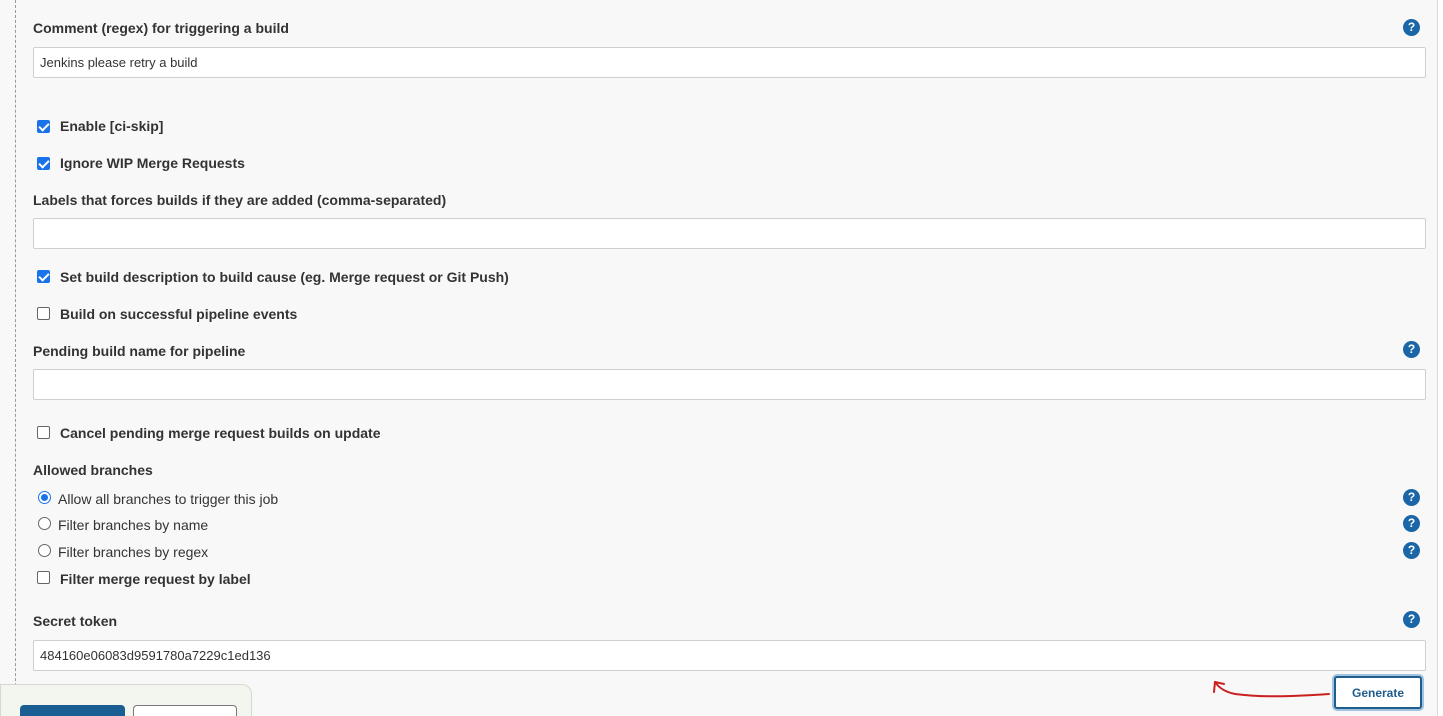 This screenshot has width=1443, height=716. What do you see at coordinates (168, 499) in the screenshot?
I see `allow-all-branches-label: Allow all branches to trigger this job` at bounding box center [168, 499].